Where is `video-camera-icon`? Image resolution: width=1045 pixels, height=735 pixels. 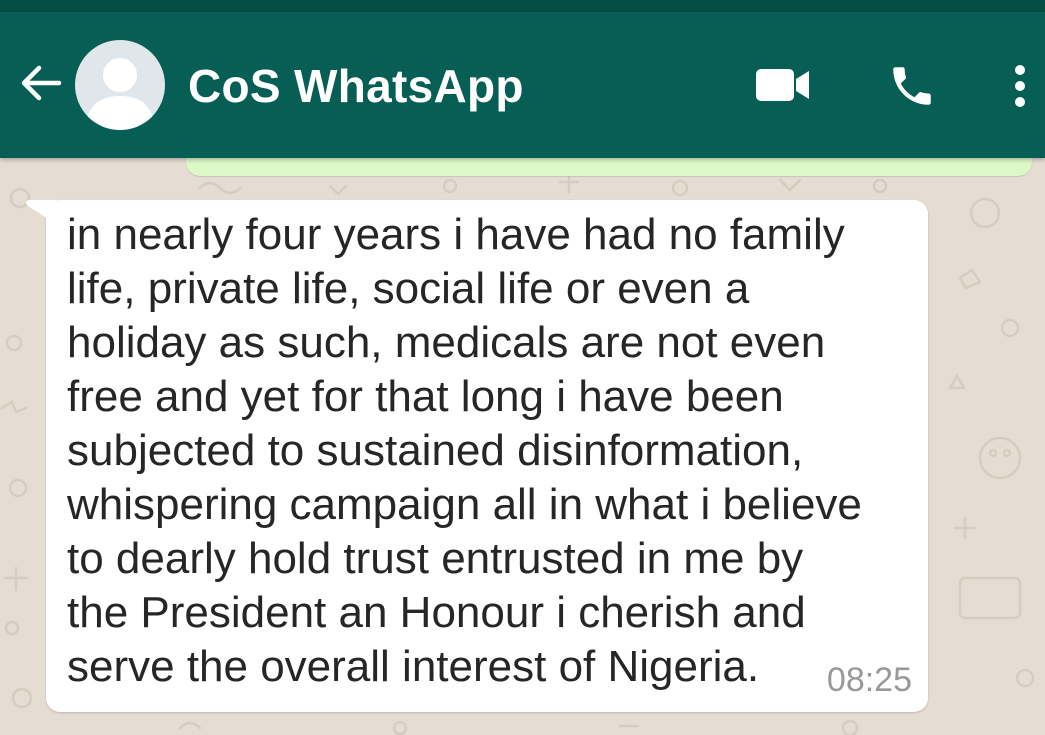 video-camera-icon is located at coordinates (782, 85).